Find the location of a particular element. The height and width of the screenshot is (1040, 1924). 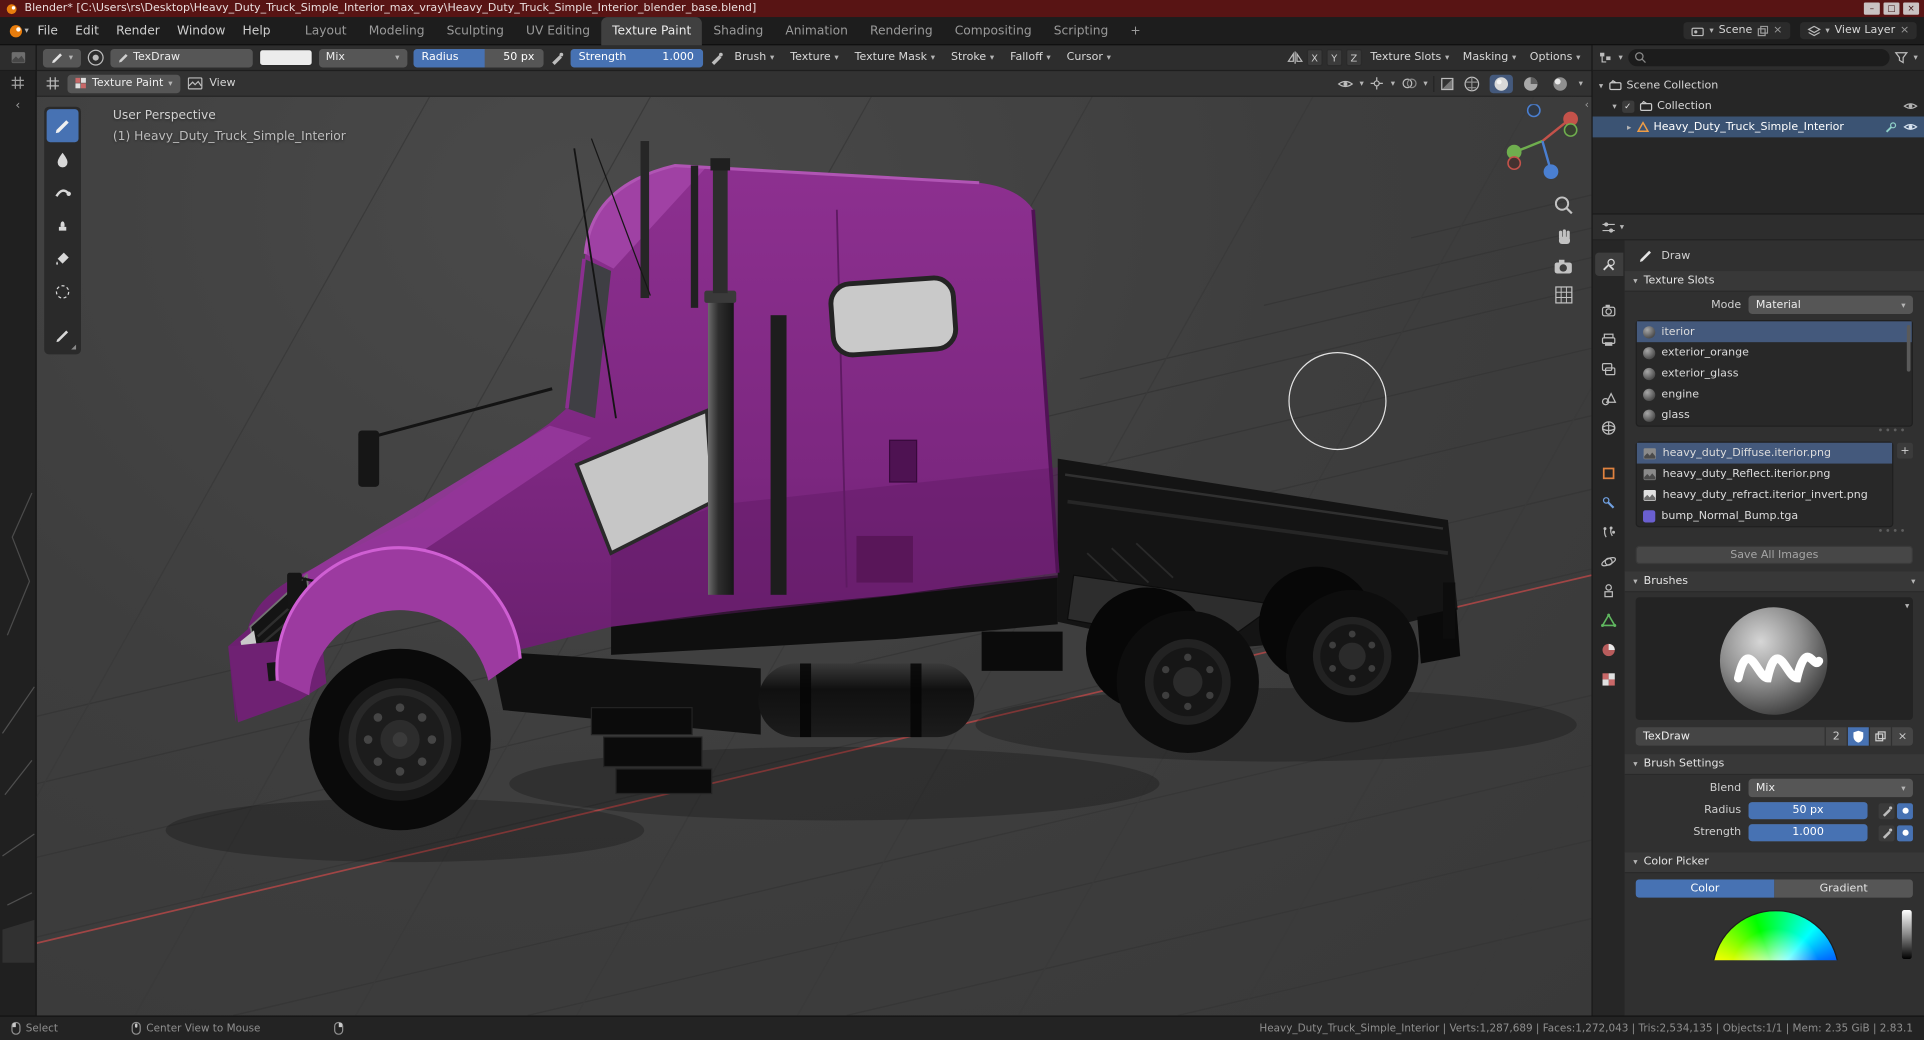

fake-user-shield-icon is located at coordinates (1858, 736).